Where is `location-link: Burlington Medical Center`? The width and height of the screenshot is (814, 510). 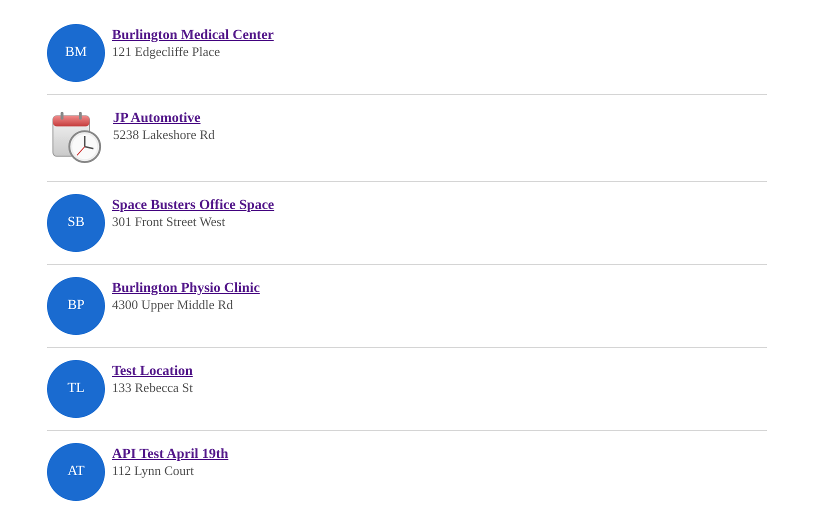
location-link: Burlington Medical Center is located at coordinates (193, 35).